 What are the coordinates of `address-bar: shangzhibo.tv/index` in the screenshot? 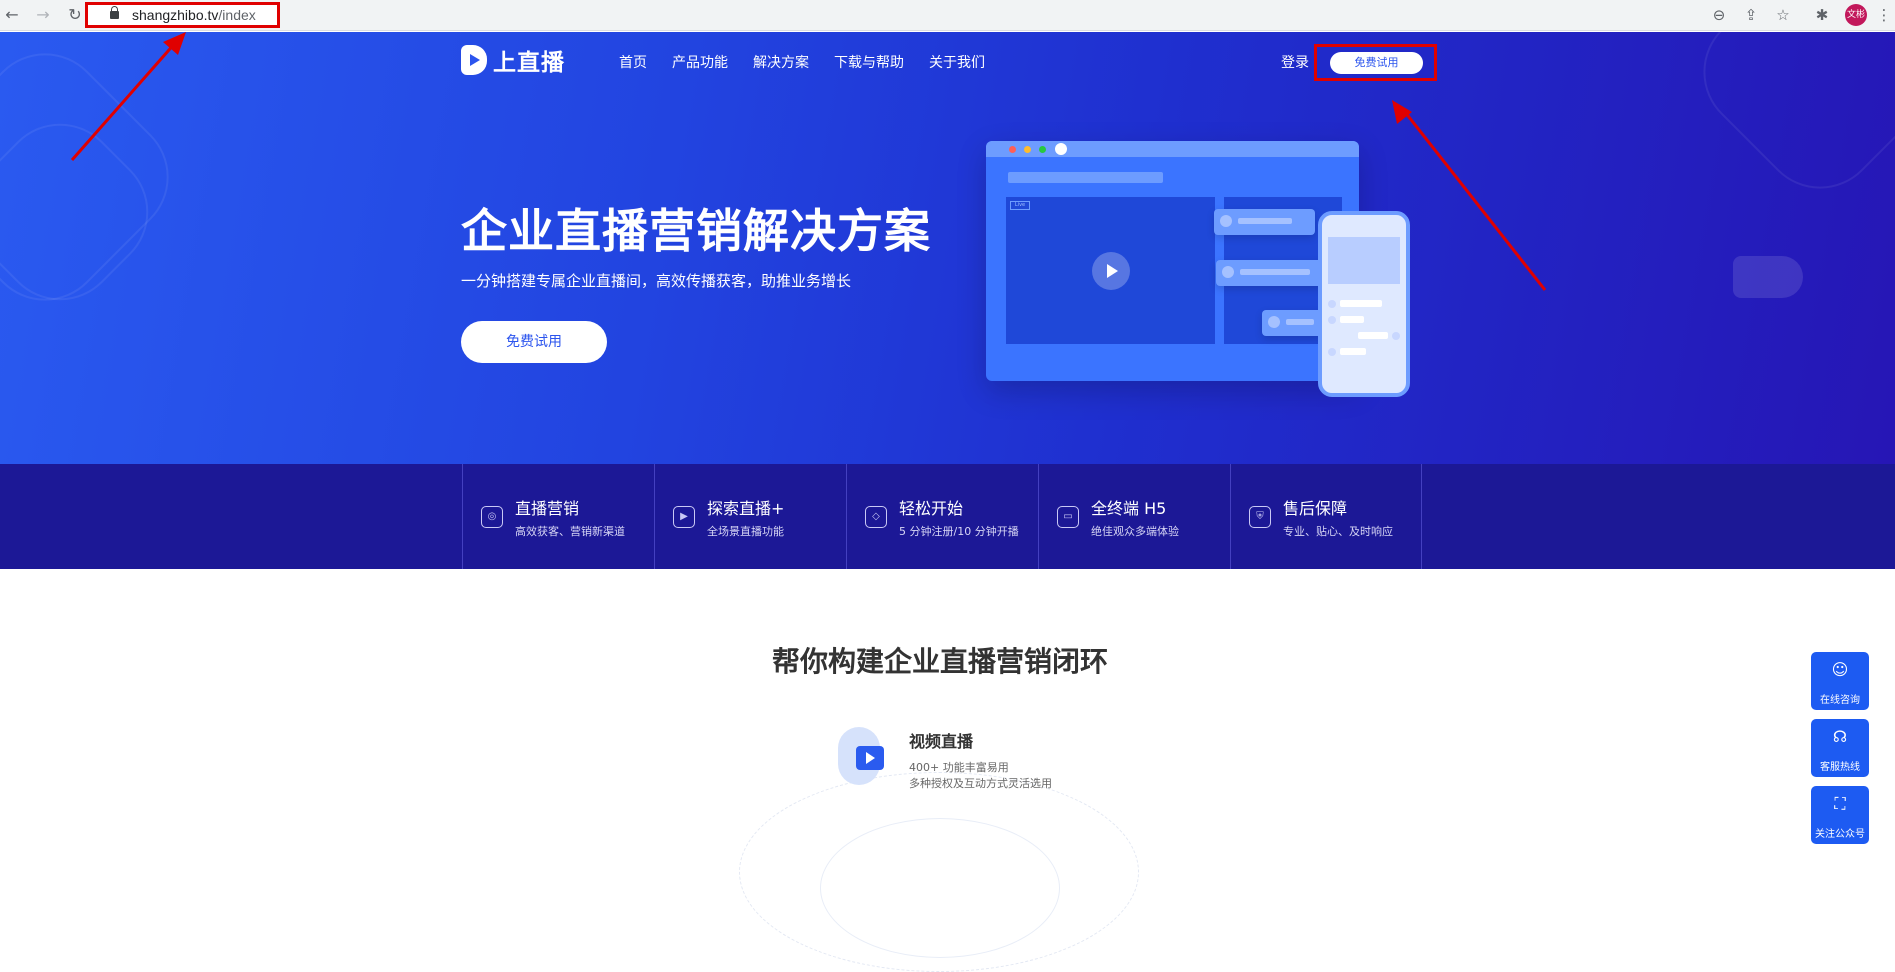 It's located at (182, 15).